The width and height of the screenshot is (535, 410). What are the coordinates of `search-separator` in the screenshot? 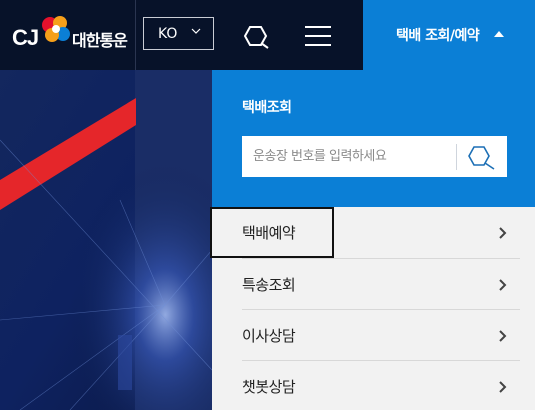 It's located at (456, 157).